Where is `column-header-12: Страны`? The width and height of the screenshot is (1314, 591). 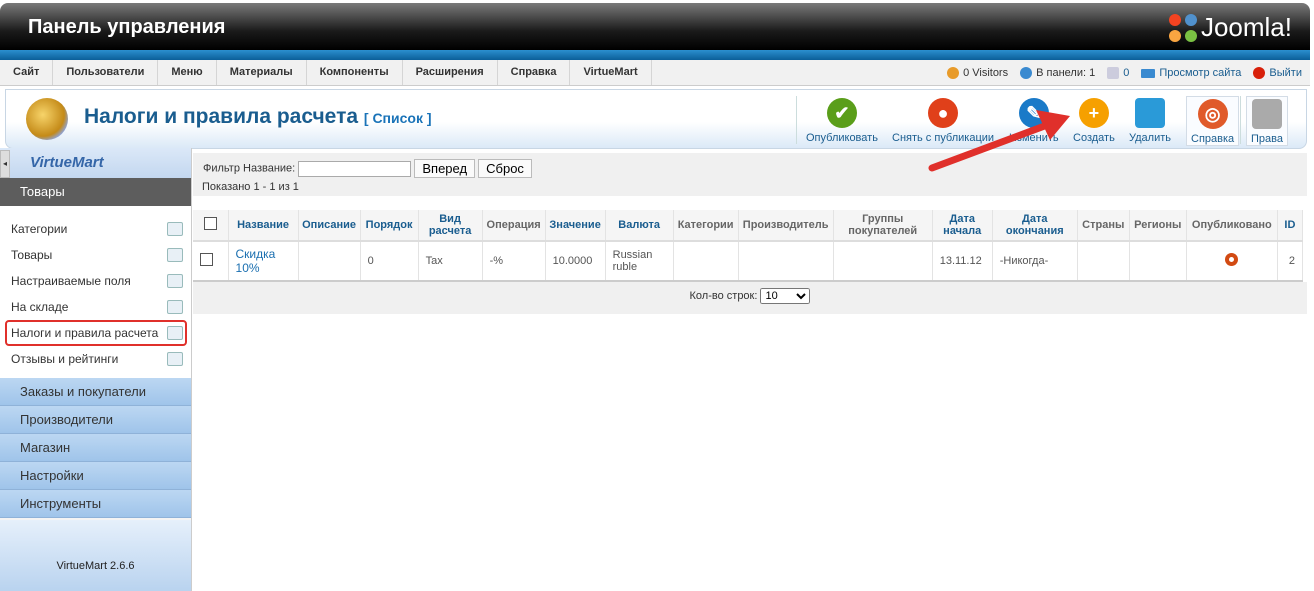 column-header-12: Страны is located at coordinates (1103, 226).